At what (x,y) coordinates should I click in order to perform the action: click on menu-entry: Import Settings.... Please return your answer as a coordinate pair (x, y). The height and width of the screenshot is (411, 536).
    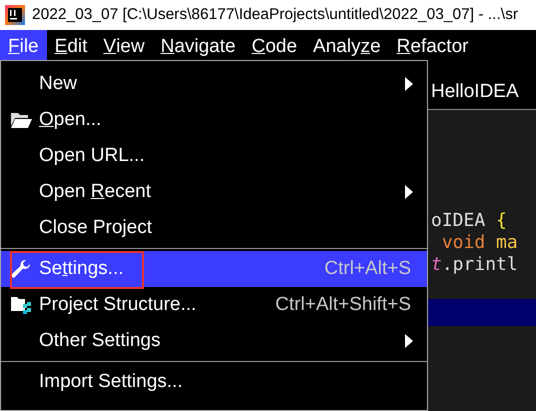
    Looking at the image, I should click on (214, 382).